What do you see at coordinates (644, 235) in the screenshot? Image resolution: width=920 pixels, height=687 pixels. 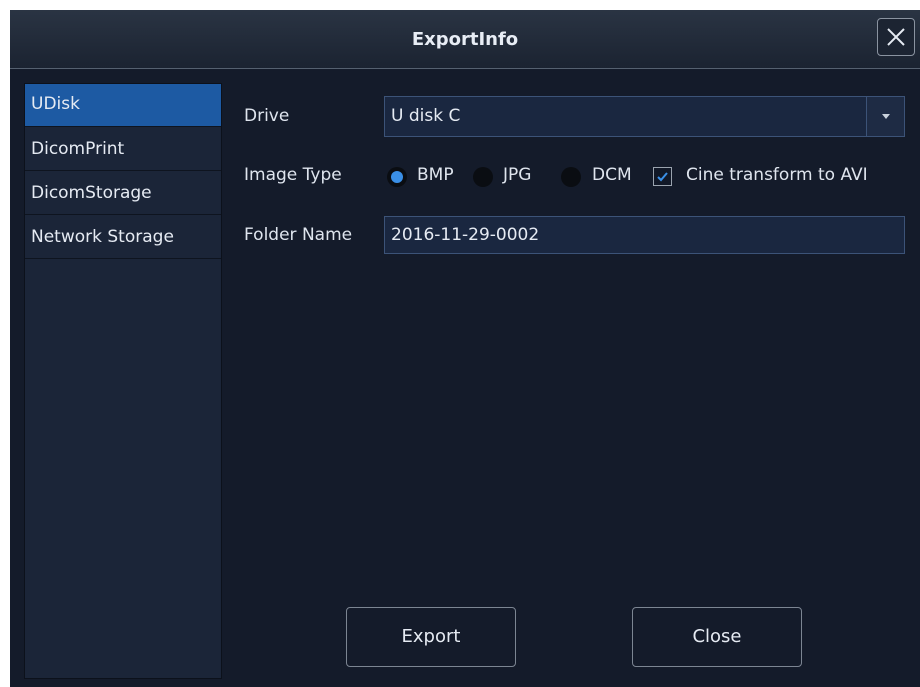 I see `folder-name-input` at bounding box center [644, 235].